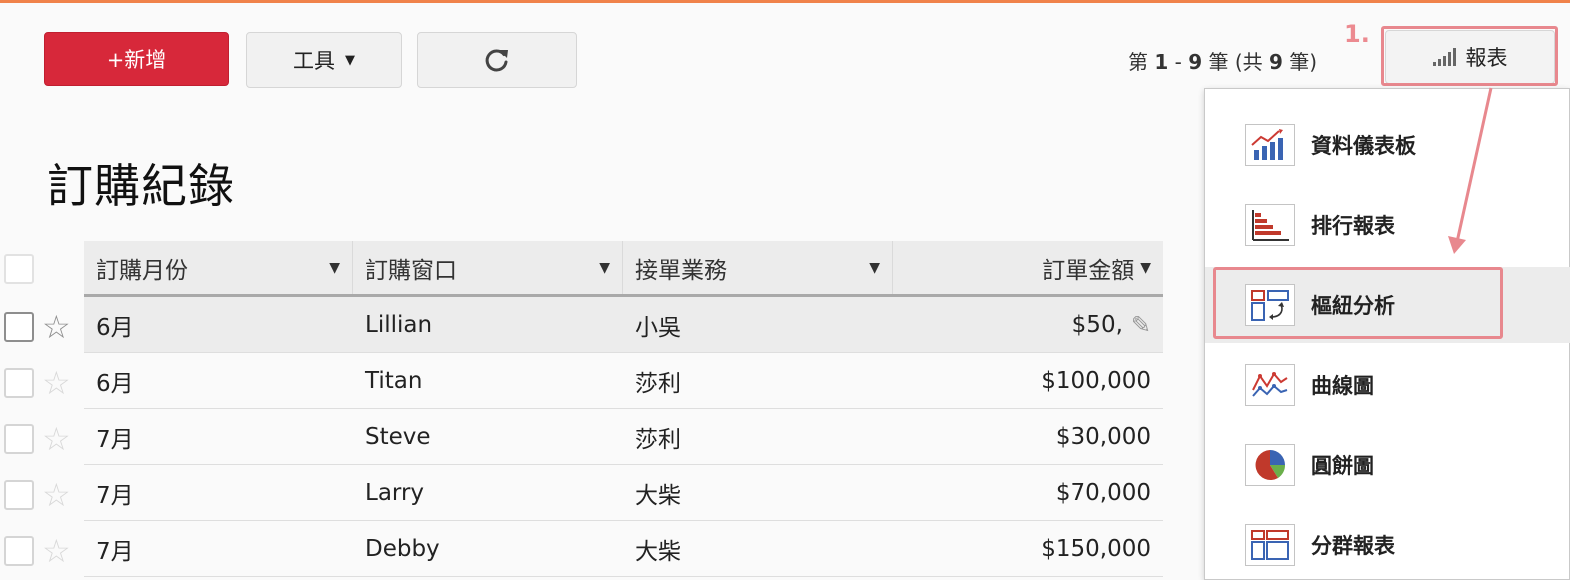 This screenshot has width=1570, height=580. I want to click on table-row: 6月 Lillian 小吳 $50, ✎, so click(623, 325).